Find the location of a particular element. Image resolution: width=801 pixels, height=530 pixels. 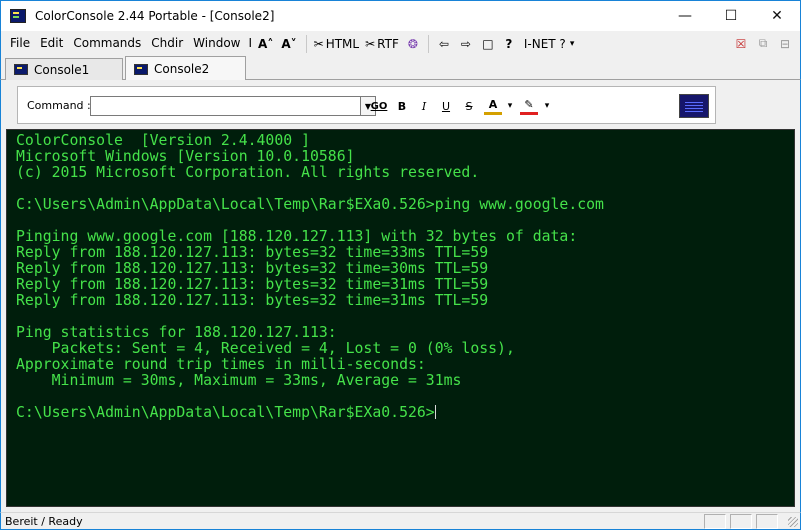

font-smaller-icon: A˅ is located at coordinates (289, 43).